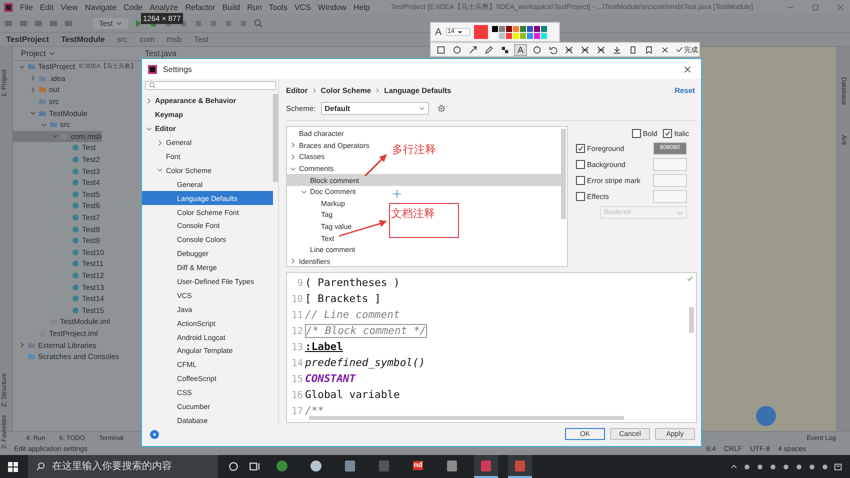 This screenshot has height=478, width=850. I want to click on tool-button, so click(488, 50).